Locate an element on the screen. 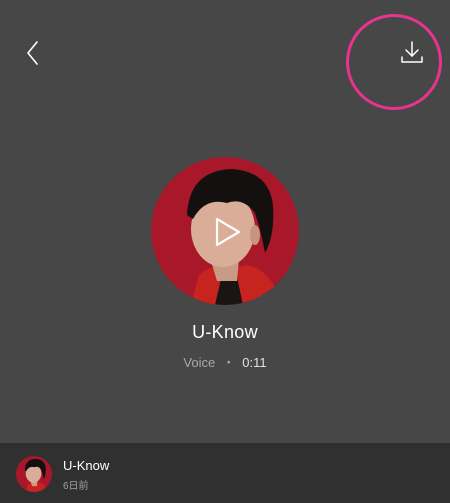  author-avatar is located at coordinates (34, 474).